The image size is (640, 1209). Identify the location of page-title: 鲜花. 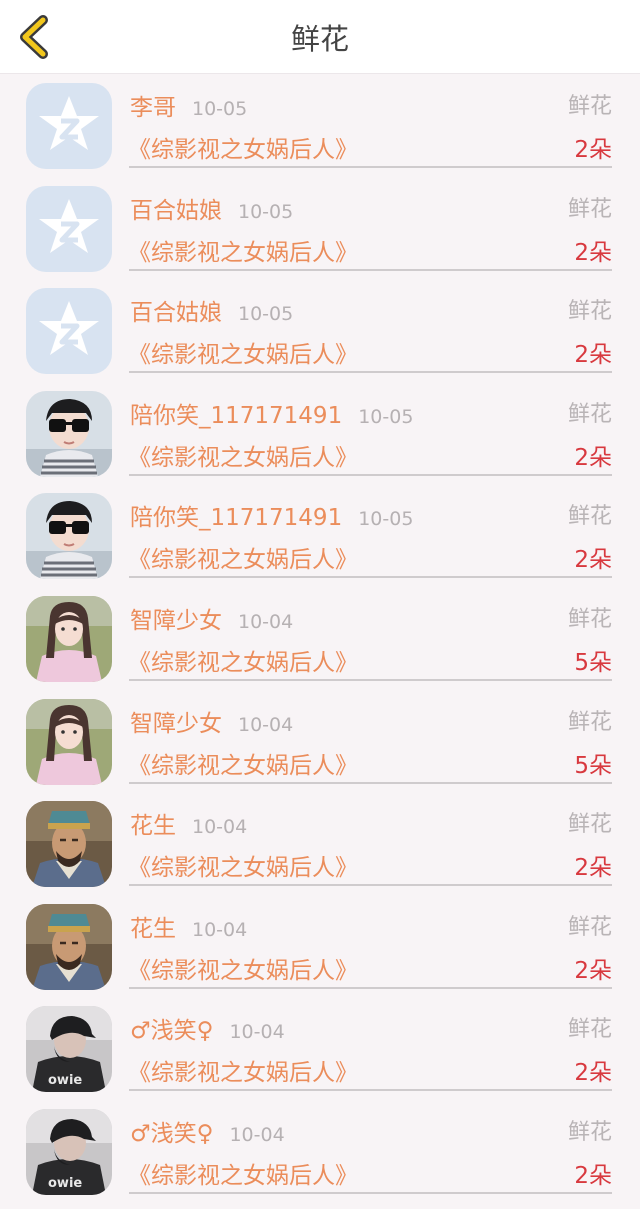
(319, 39).